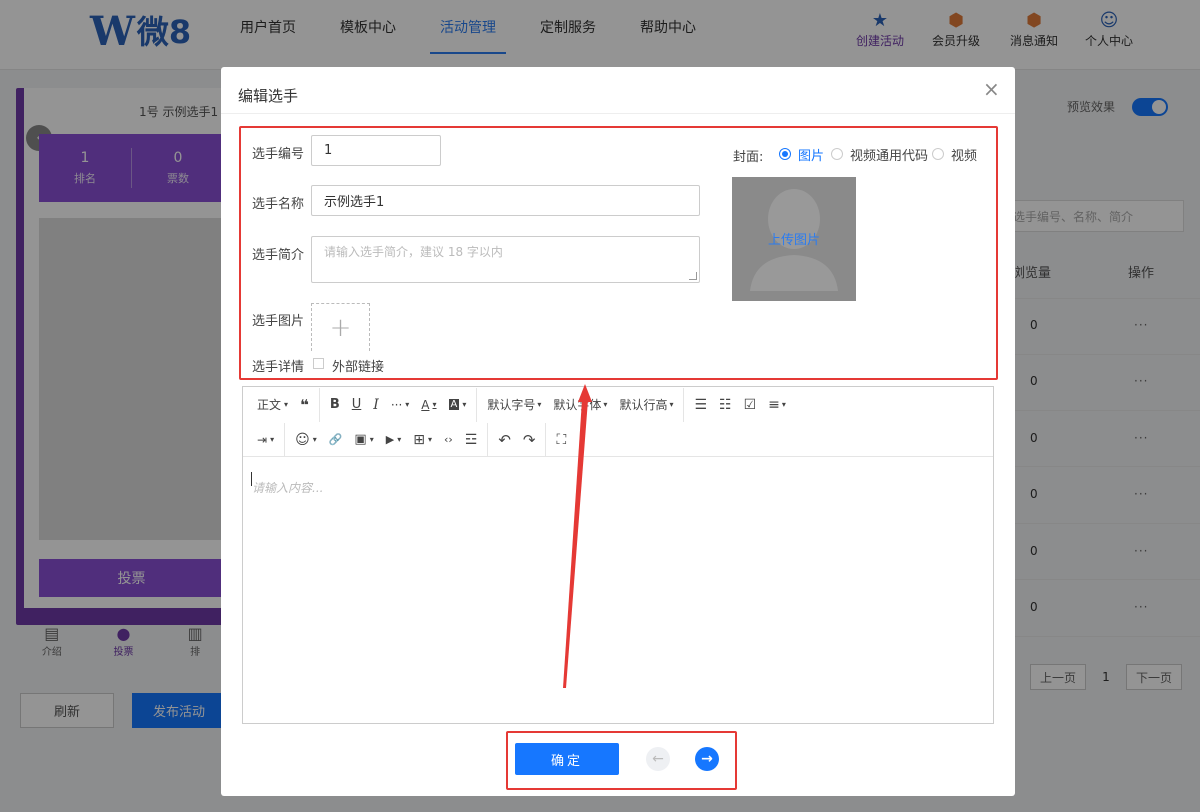  What do you see at coordinates (363, 440) in the screenshot?
I see `image-dropdown: ▣ ▾` at bounding box center [363, 440].